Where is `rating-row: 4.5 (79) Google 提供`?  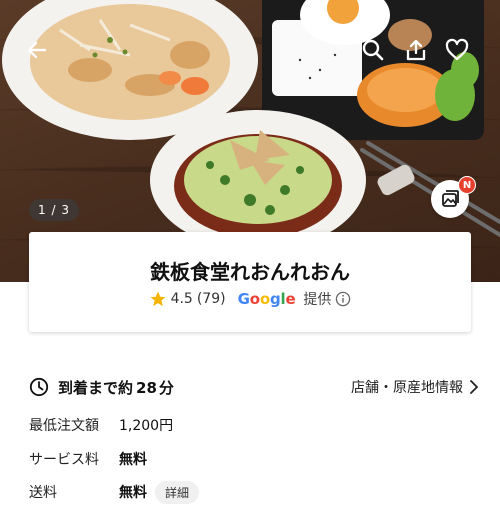
rating-row: 4.5 (79) Google 提供 is located at coordinates (250, 299).